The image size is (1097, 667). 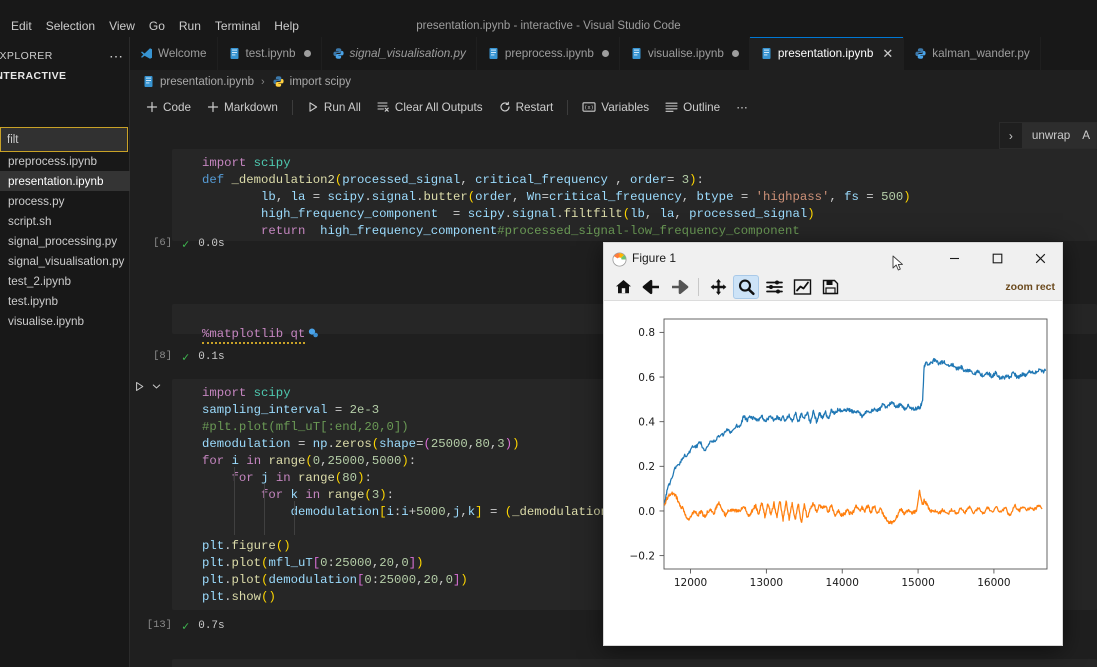 What do you see at coordinates (742, 107) in the screenshot?
I see `toolbar-more-button: ⋯` at bounding box center [742, 107].